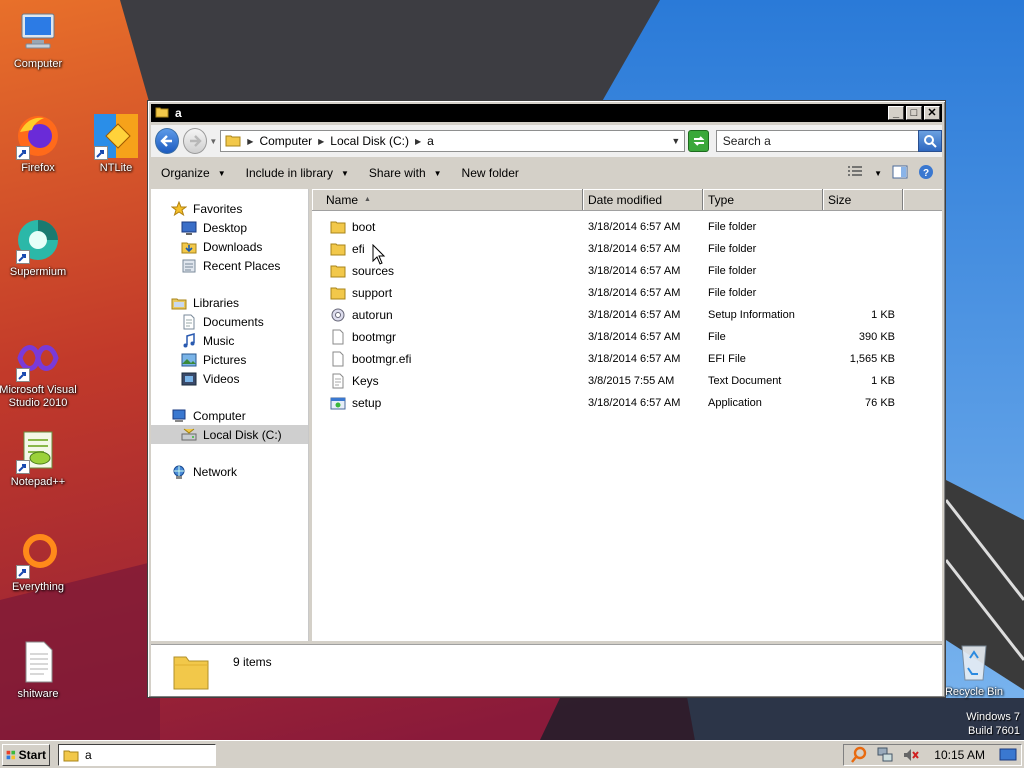  What do you see at coordinates (974, 660) in the screenshot?
I see `recycle-bin-icon` at bounding box center [974, 660].